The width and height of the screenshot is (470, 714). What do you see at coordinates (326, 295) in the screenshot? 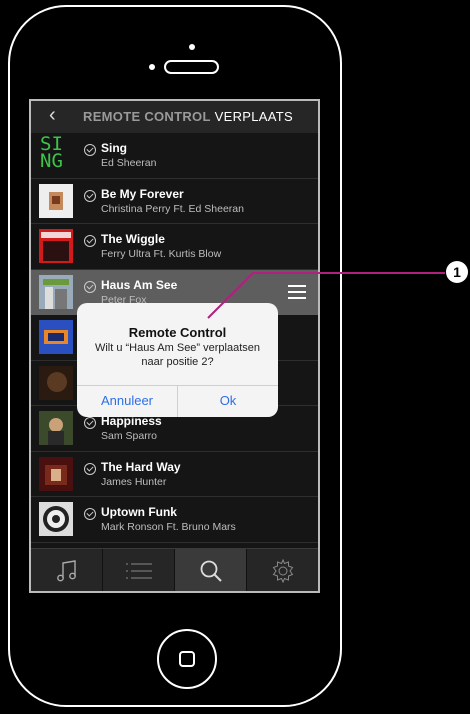
I see `callout-line` at bounding box center [326, 295].